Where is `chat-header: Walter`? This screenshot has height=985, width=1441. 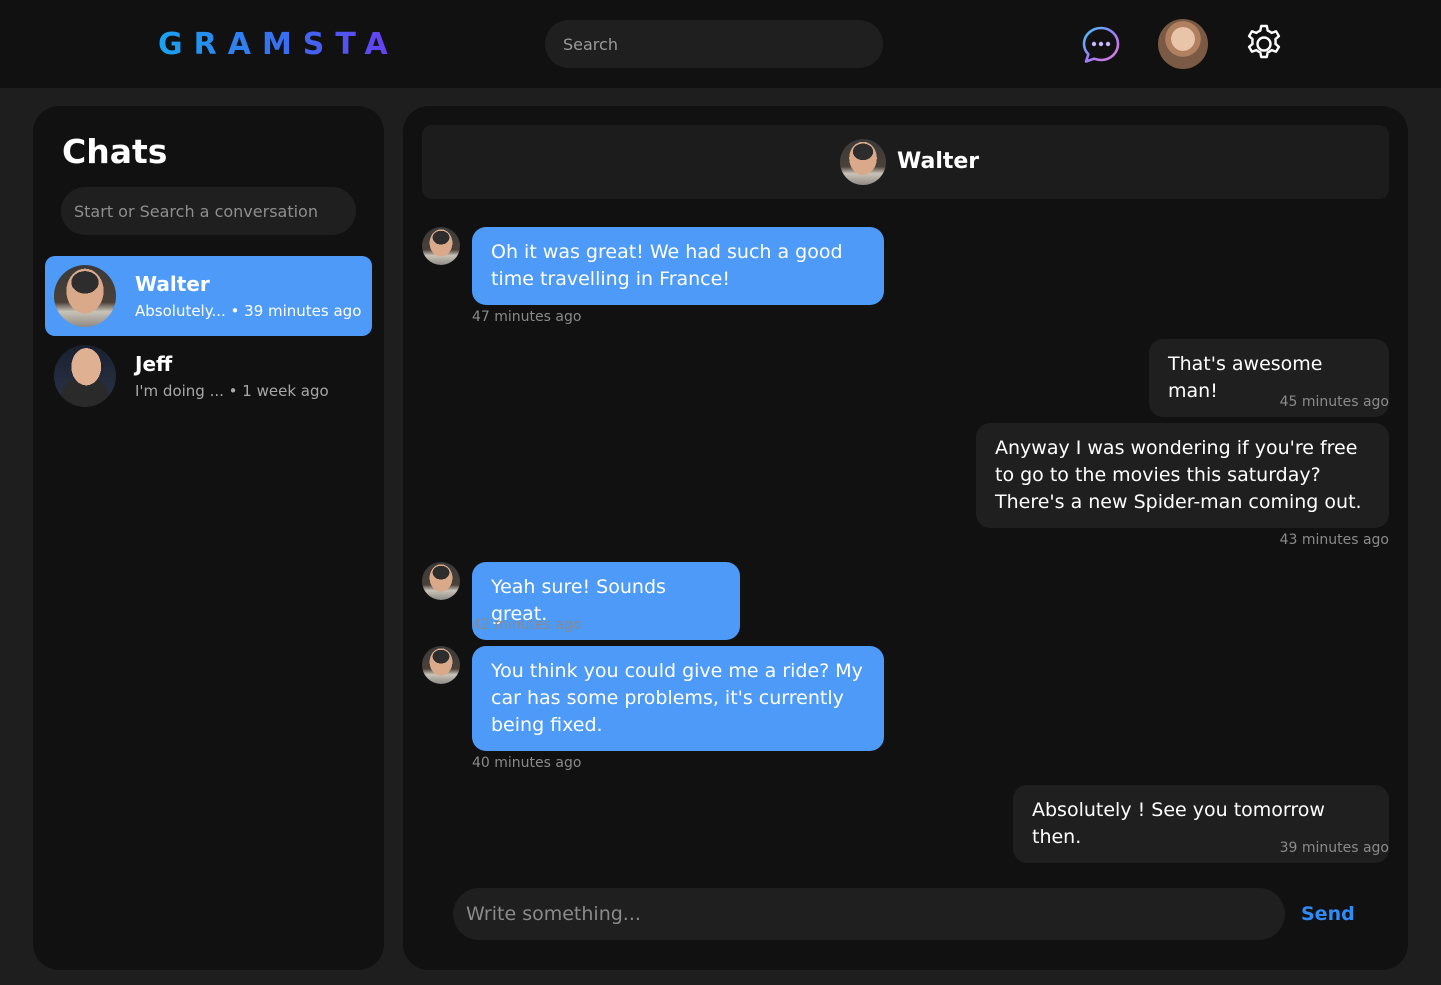
chat-header: Walter is located at coordinates (905, 162).